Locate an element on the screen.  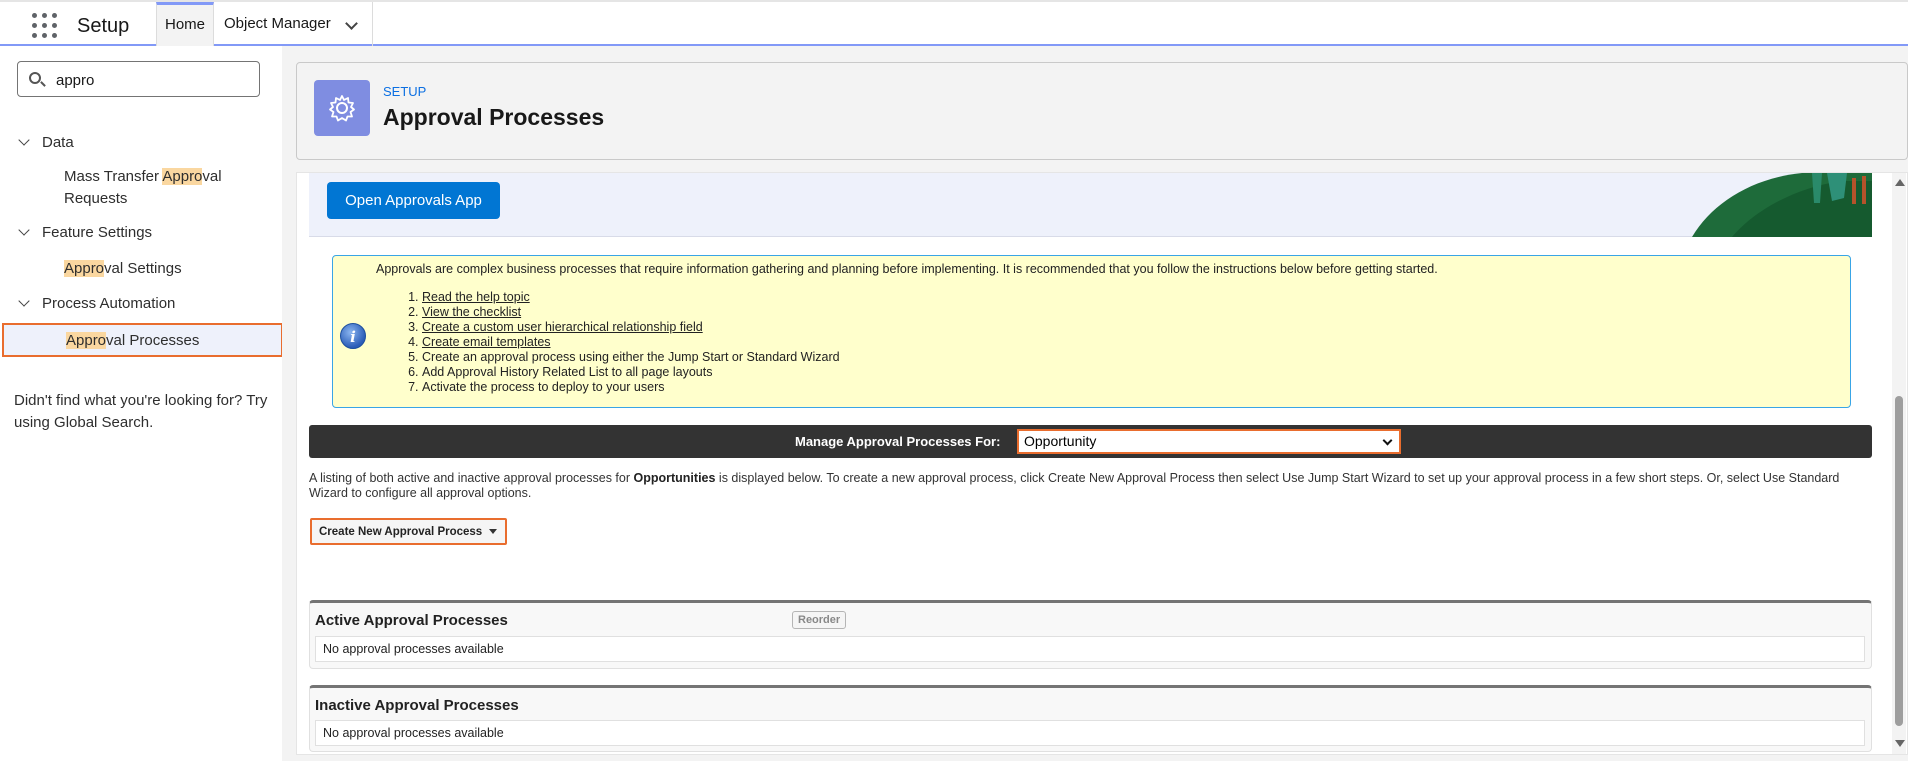
item-label-line2: Requests is located at coordinates (96, 198).